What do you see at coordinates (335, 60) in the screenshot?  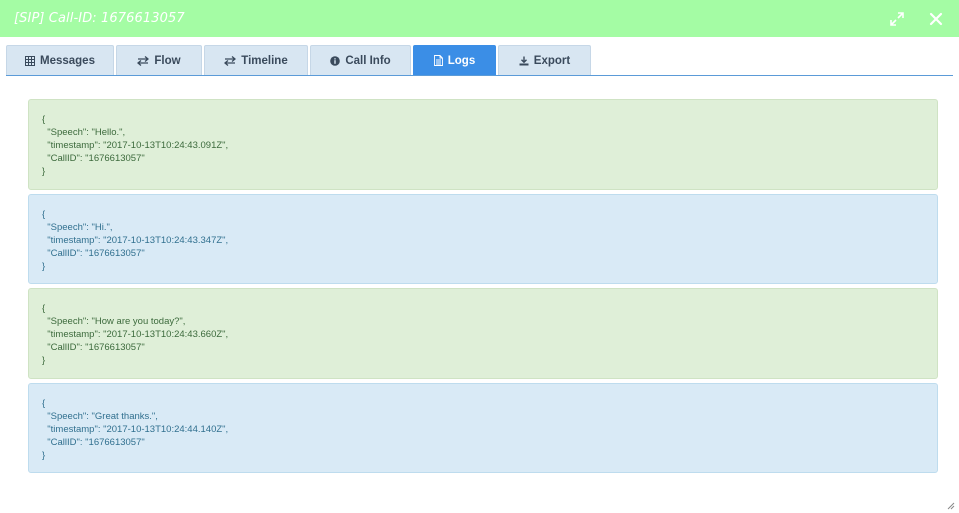 I see `info-circle-icon` at bounding box center [335, 60].